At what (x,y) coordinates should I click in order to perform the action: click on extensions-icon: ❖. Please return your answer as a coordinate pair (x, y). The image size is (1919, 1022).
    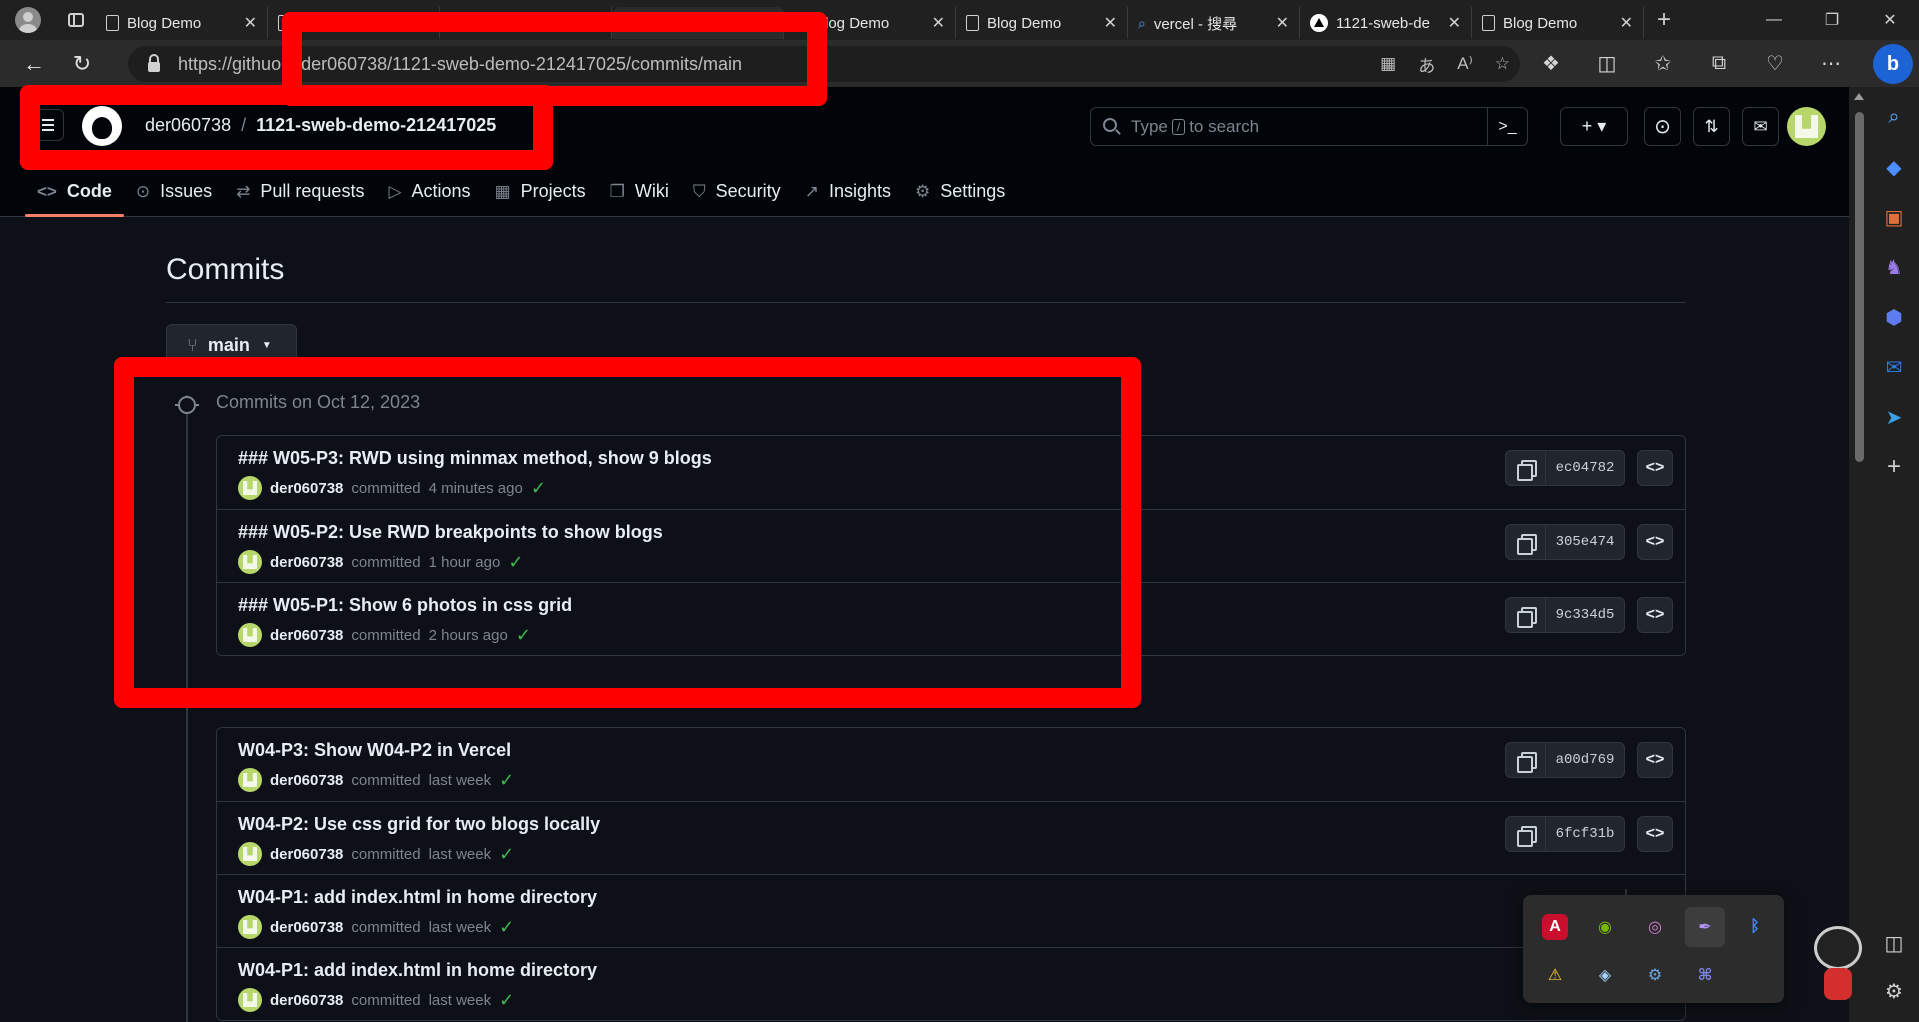
    Looking at the image, I should click on (1551, 64).